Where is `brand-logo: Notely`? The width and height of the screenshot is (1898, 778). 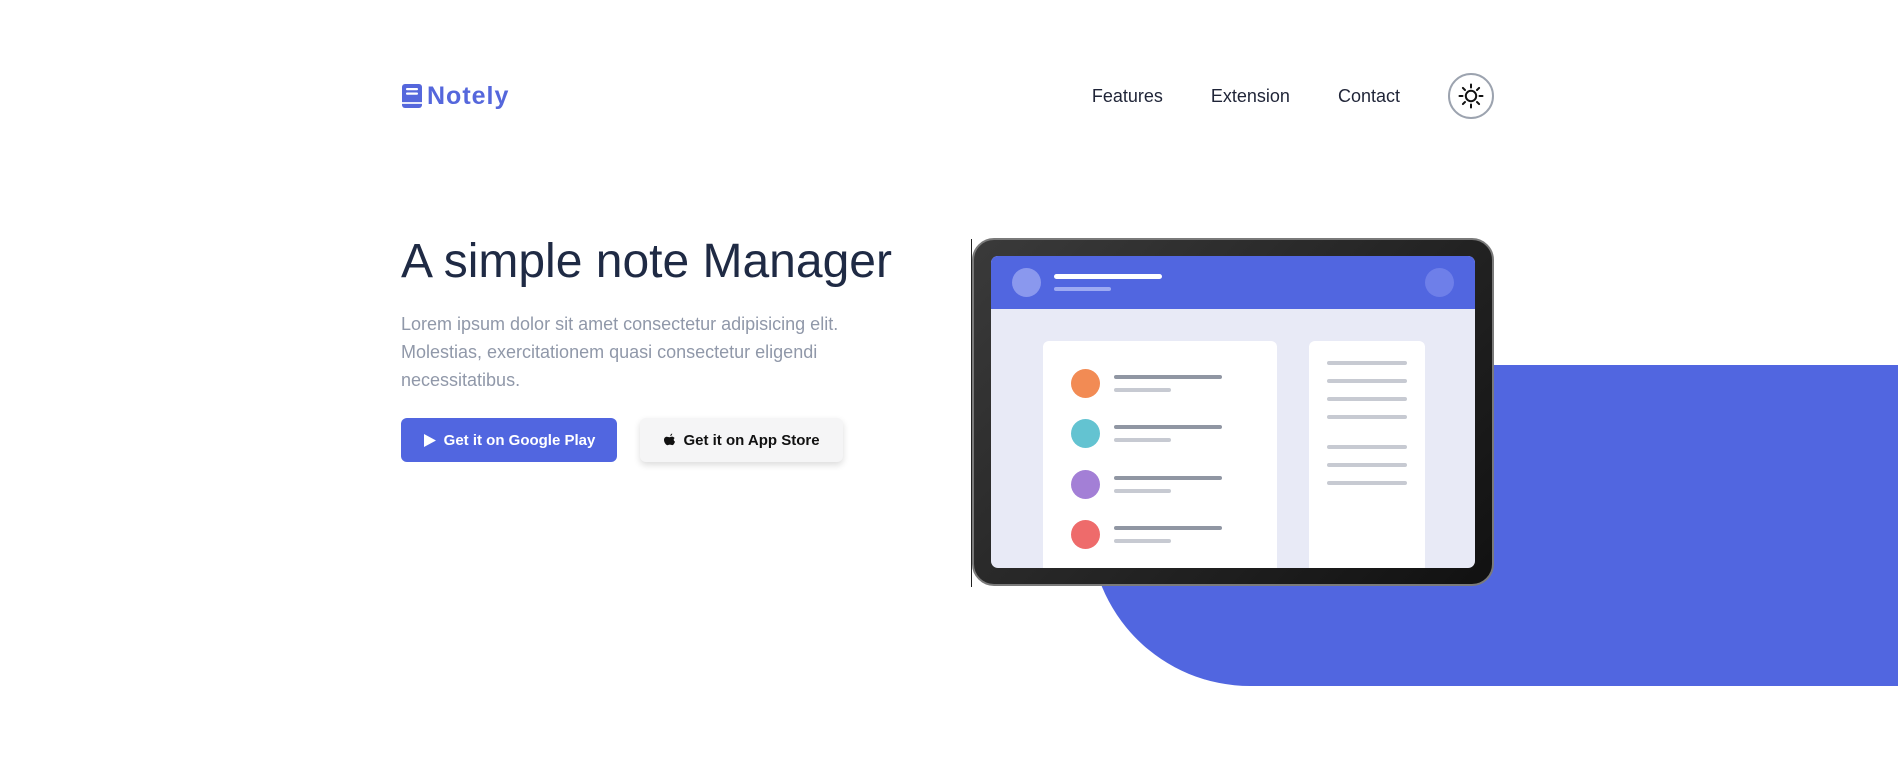
brand-logo: Notely is located at coordinates (455, 96).